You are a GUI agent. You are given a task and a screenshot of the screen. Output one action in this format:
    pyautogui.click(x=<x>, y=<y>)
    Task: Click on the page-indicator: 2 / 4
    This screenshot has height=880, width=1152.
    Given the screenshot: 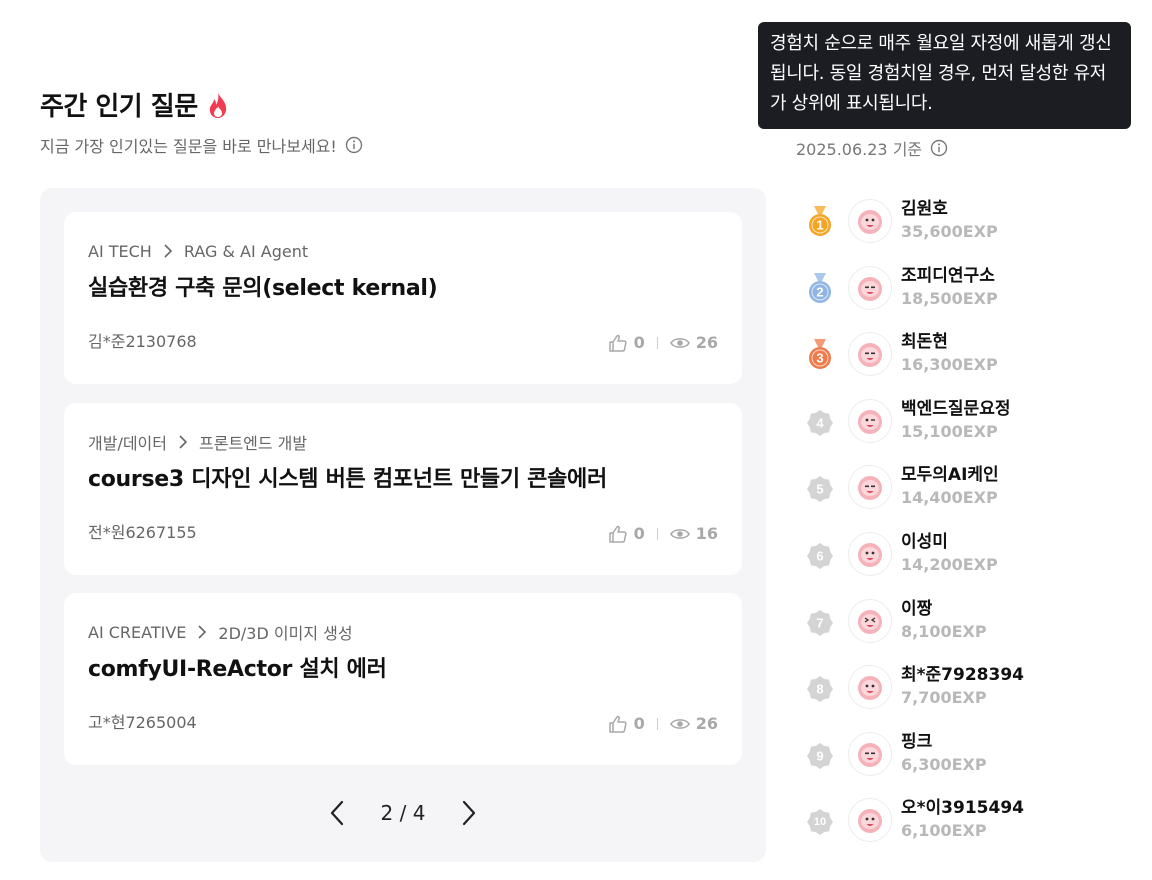 What is the action you would take?
    pyautogui.click(x=403, y=813)
    